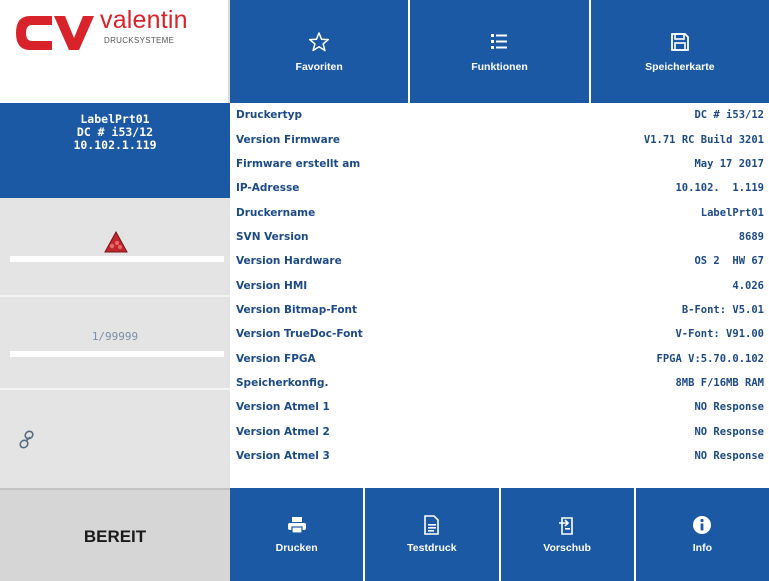 The image size is (769, 581). I want to click on feed-button: Vorschub, so click(566, 534).